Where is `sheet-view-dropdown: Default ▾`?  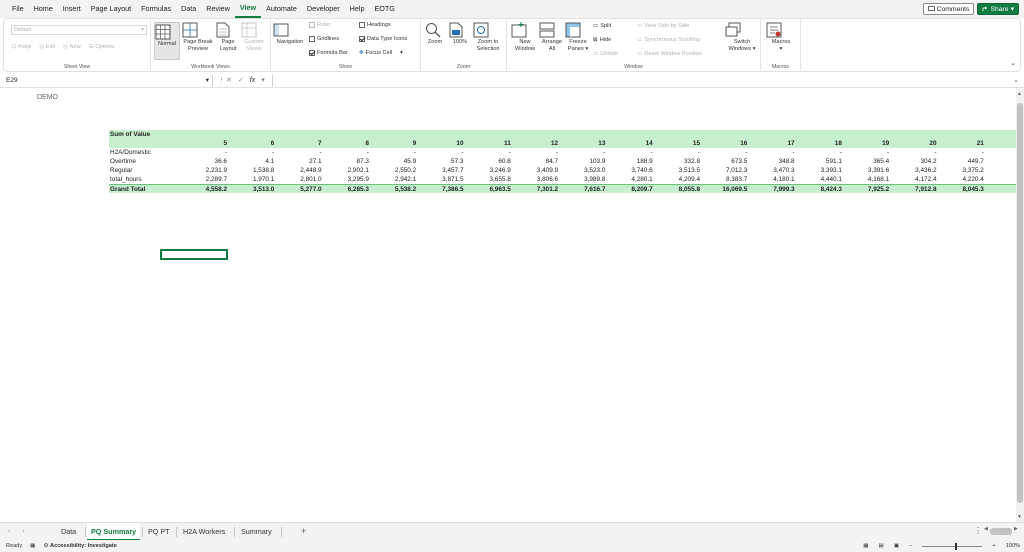 sheet-view-dropdown: Default ▾ is located at coordinates (79, 30).